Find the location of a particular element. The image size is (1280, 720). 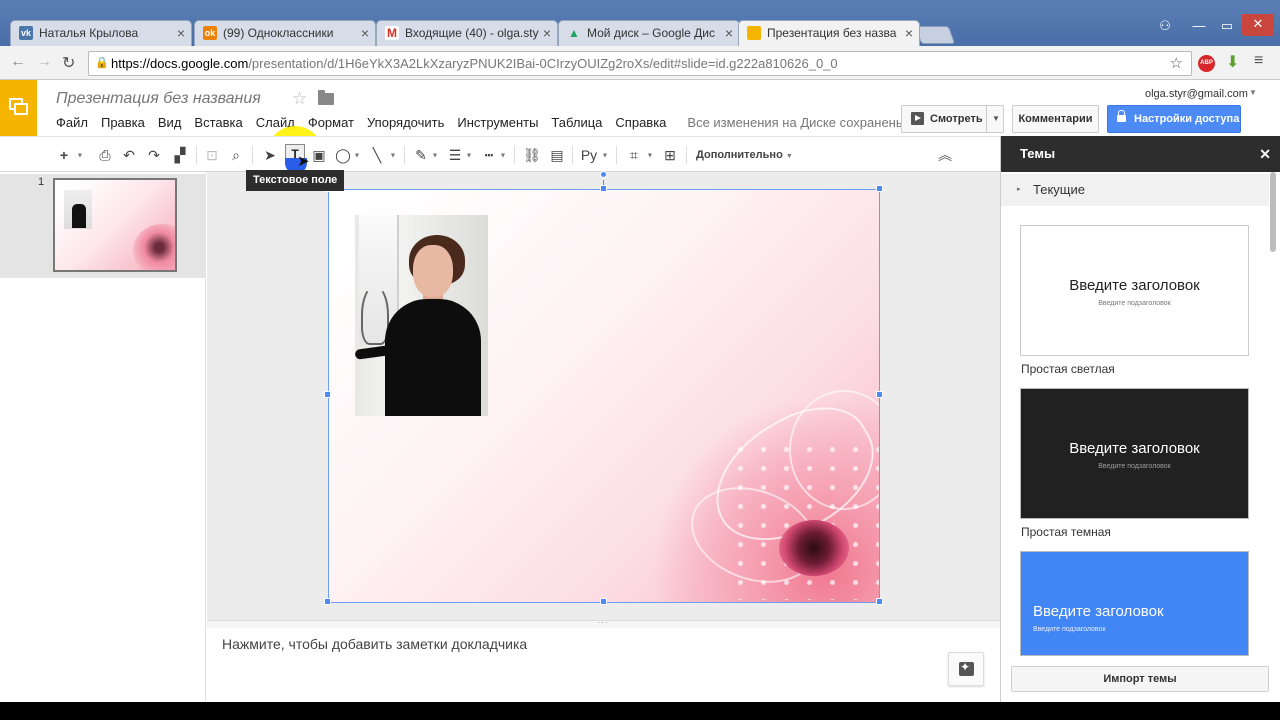

user-email: olga.styr@gmail.com is located at coordinates (1196, 94).